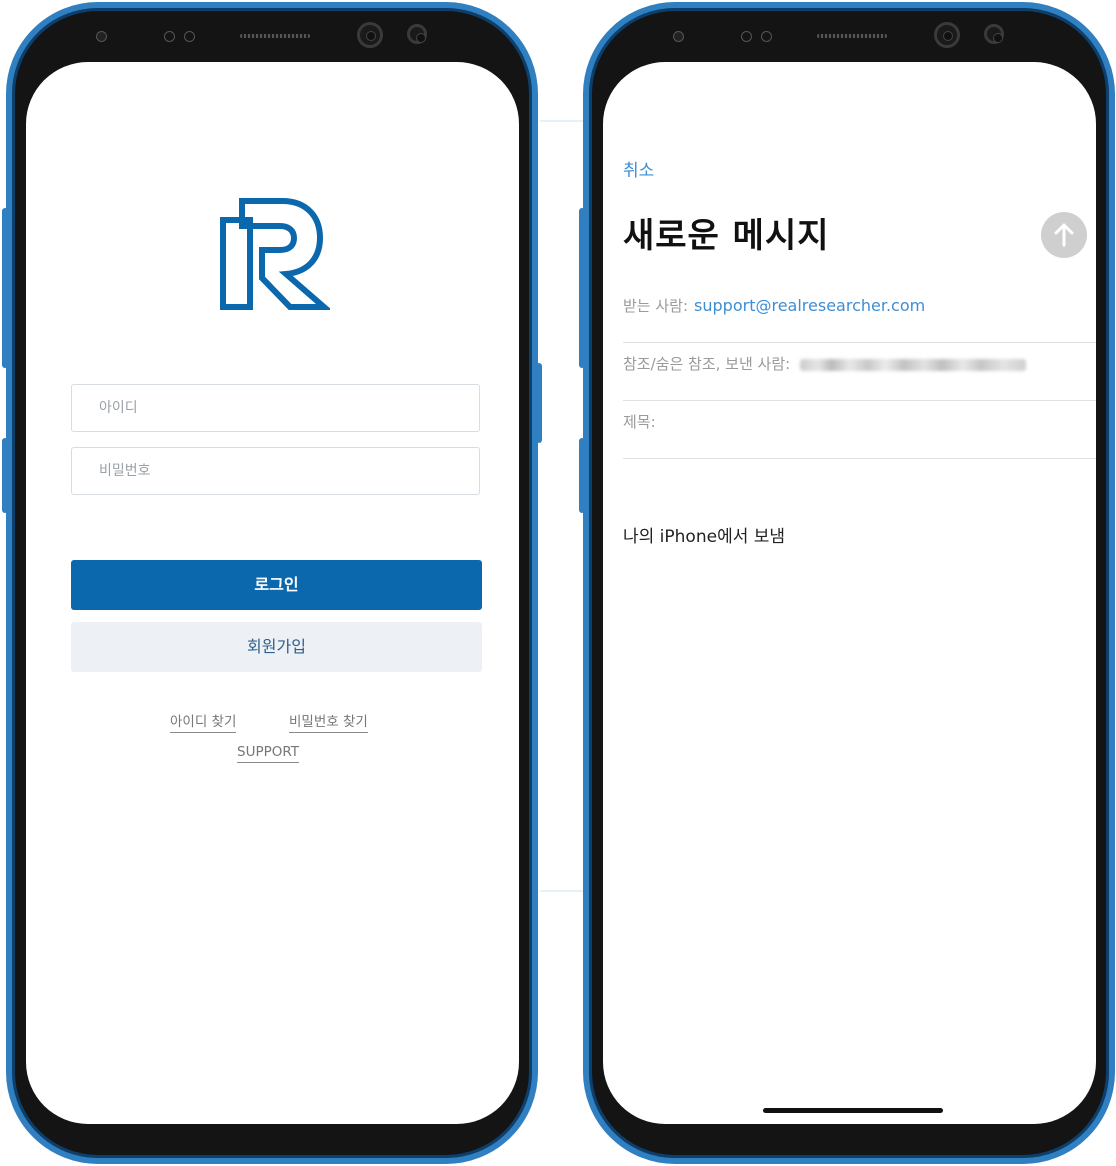 Image resolution: width=1116 pixels, height=1166 pixels. Describe the element at coordinates (118, 408) in the screenshot. I see `id-placeholder: 아이디` at that location.